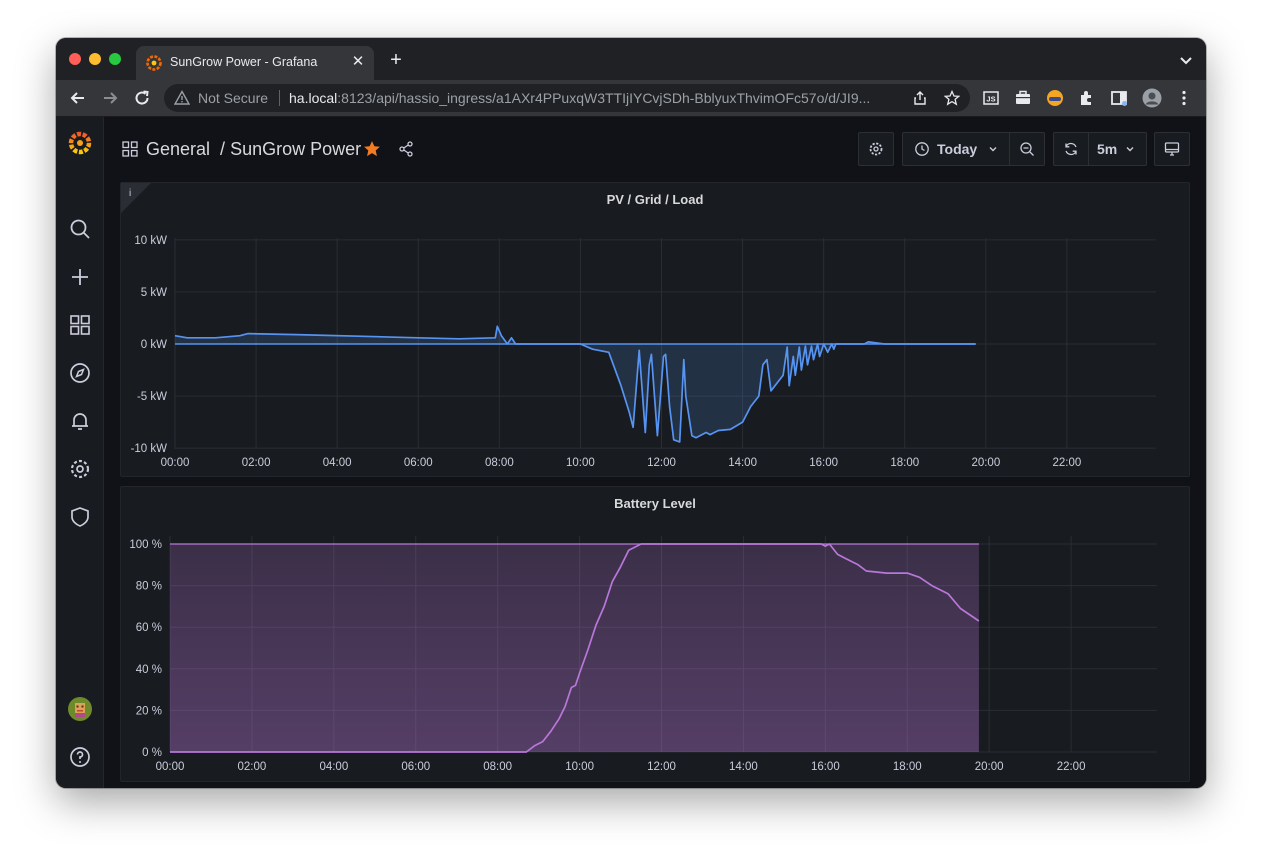 The width and height of the screenshot is (1262, 862). I want to click on dashboards-icon, so click(80, 325).